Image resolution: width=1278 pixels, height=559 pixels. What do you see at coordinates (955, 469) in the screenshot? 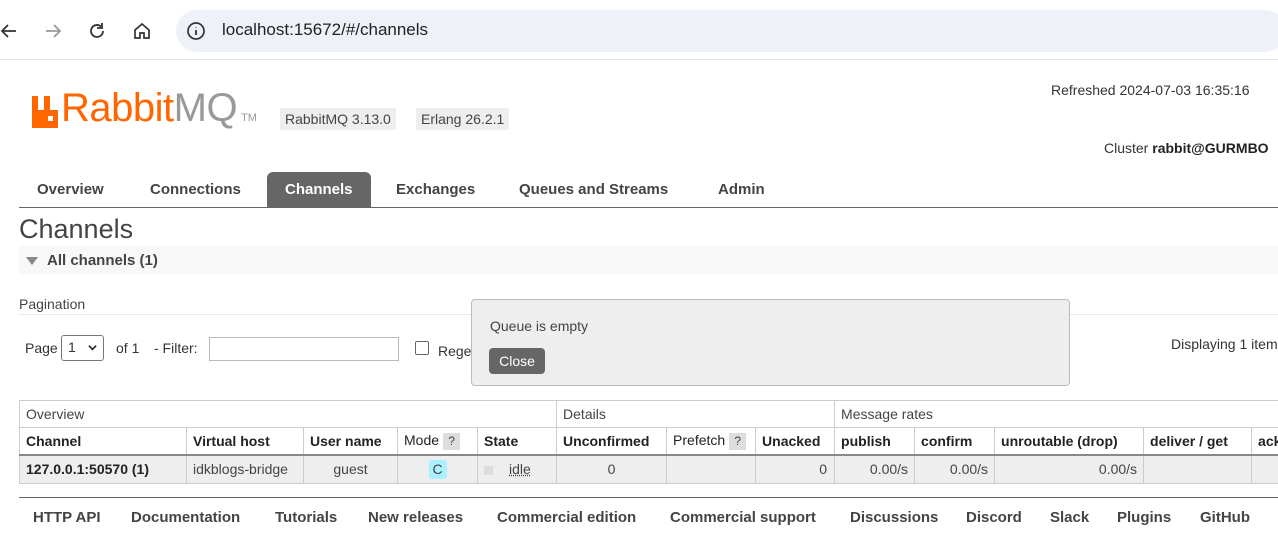
I see `cell-confirm: 0.00/s` at bounding box center [955, 469].